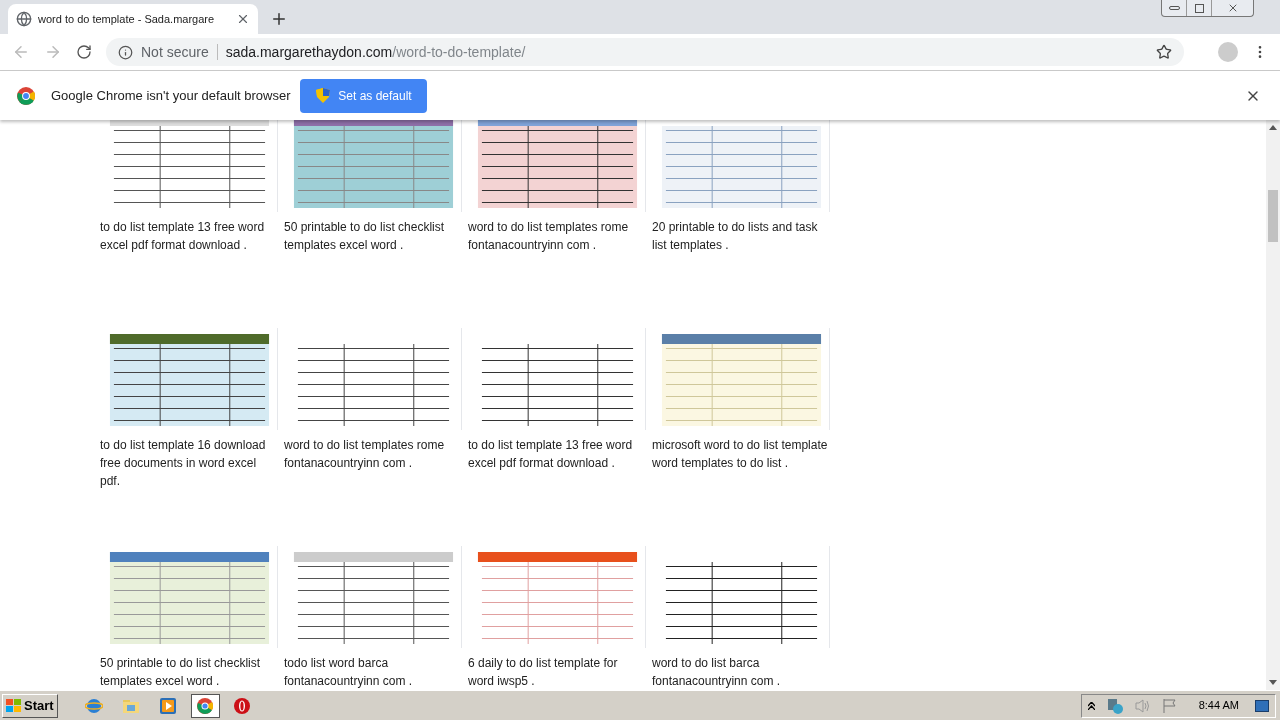  Describe the element at coordinates (24, 19) in the screenshot. I see `globe-icon` at that location.